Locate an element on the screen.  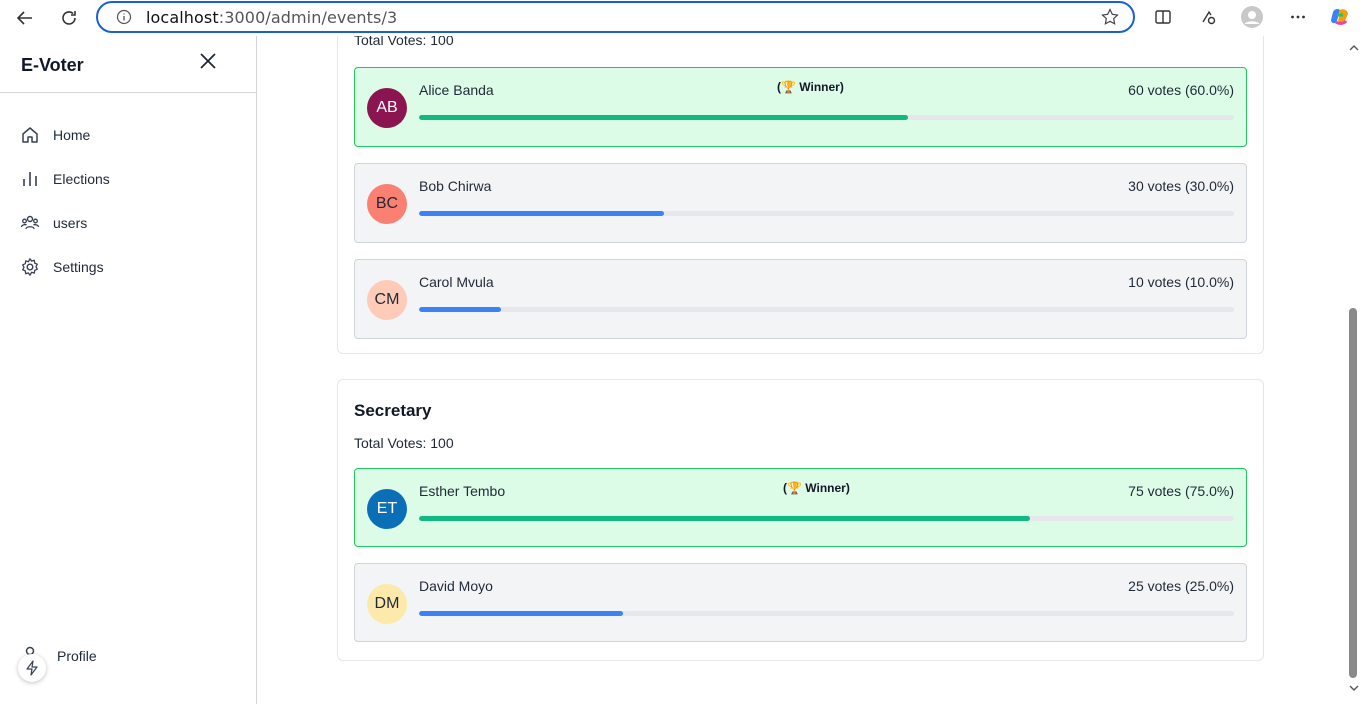
url-text: localhost:3000/admin/events/3 is located at coordinates (271, 17).